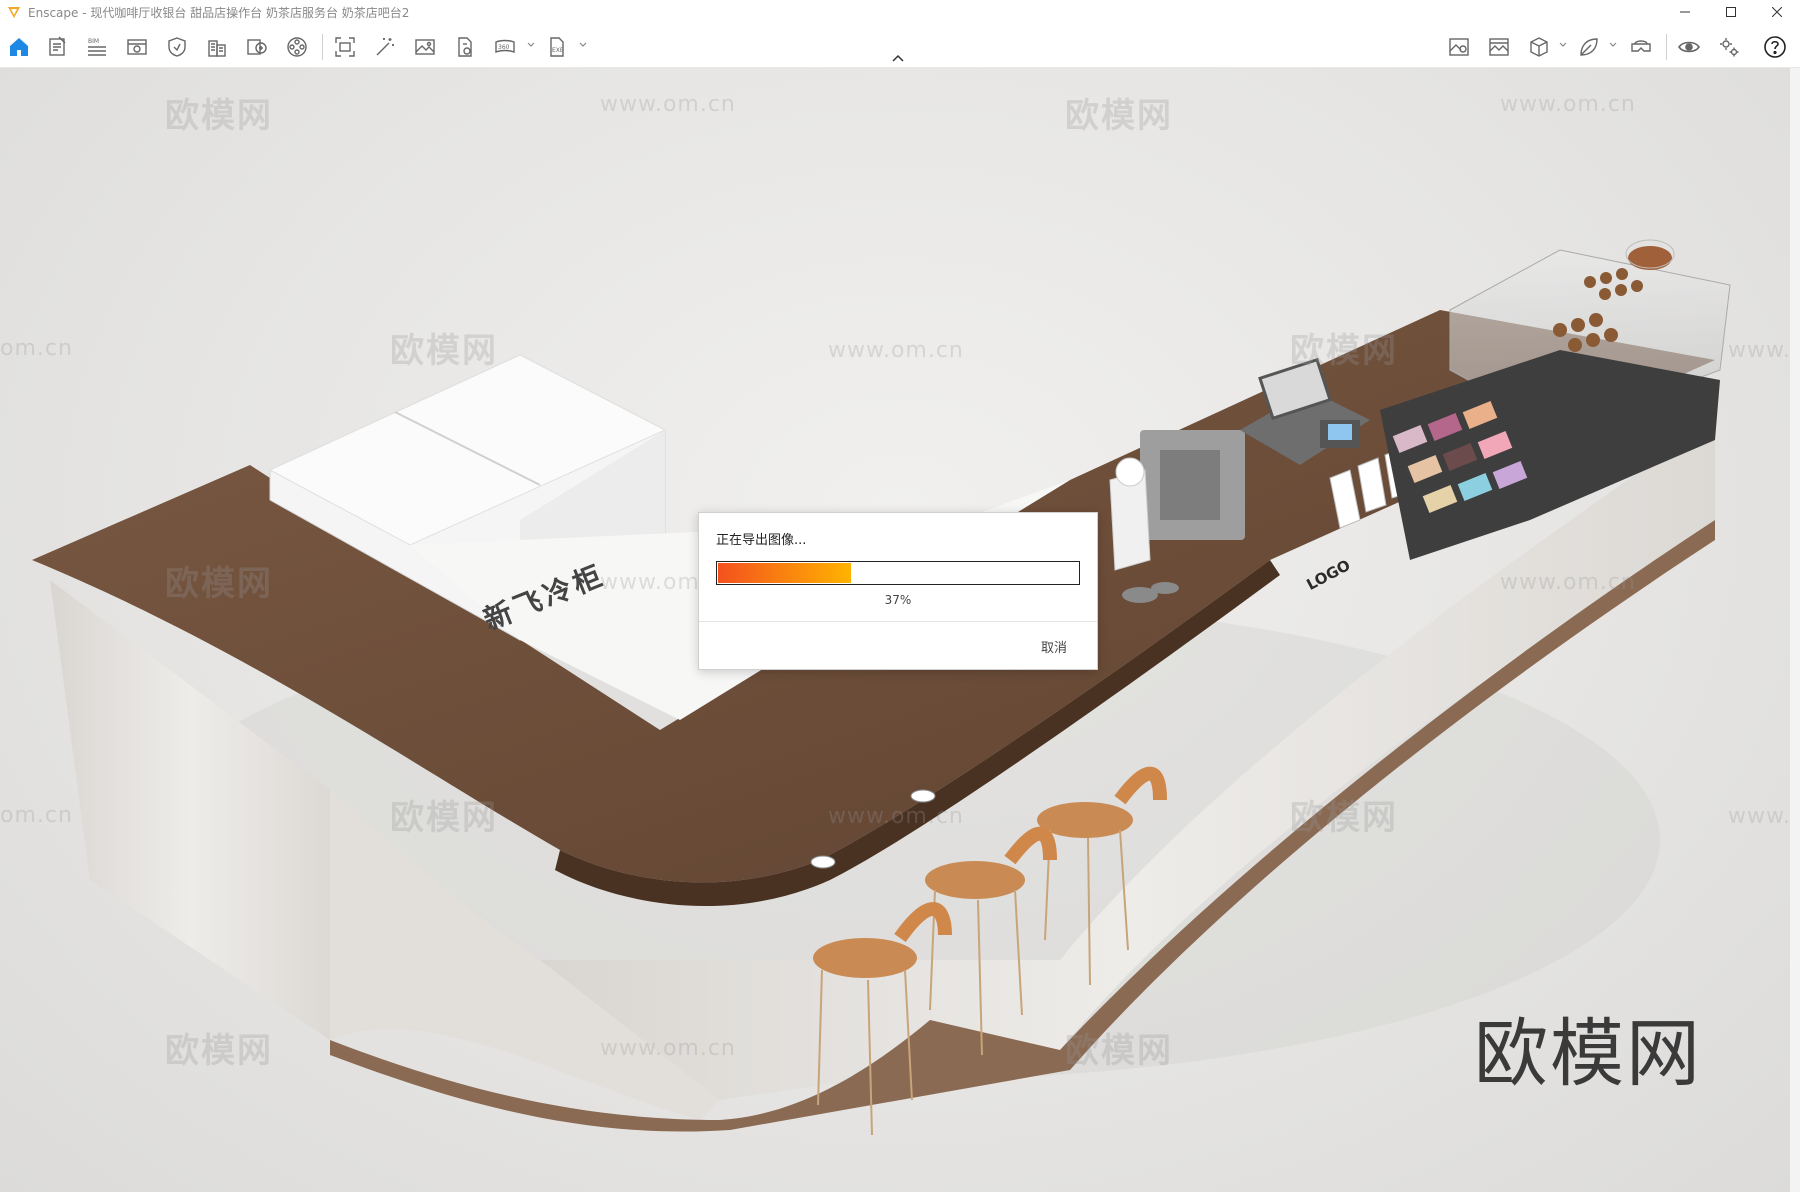  Describe the element at coordinates (898, 573) in the screenshot. I see `progress-bar` at that location.